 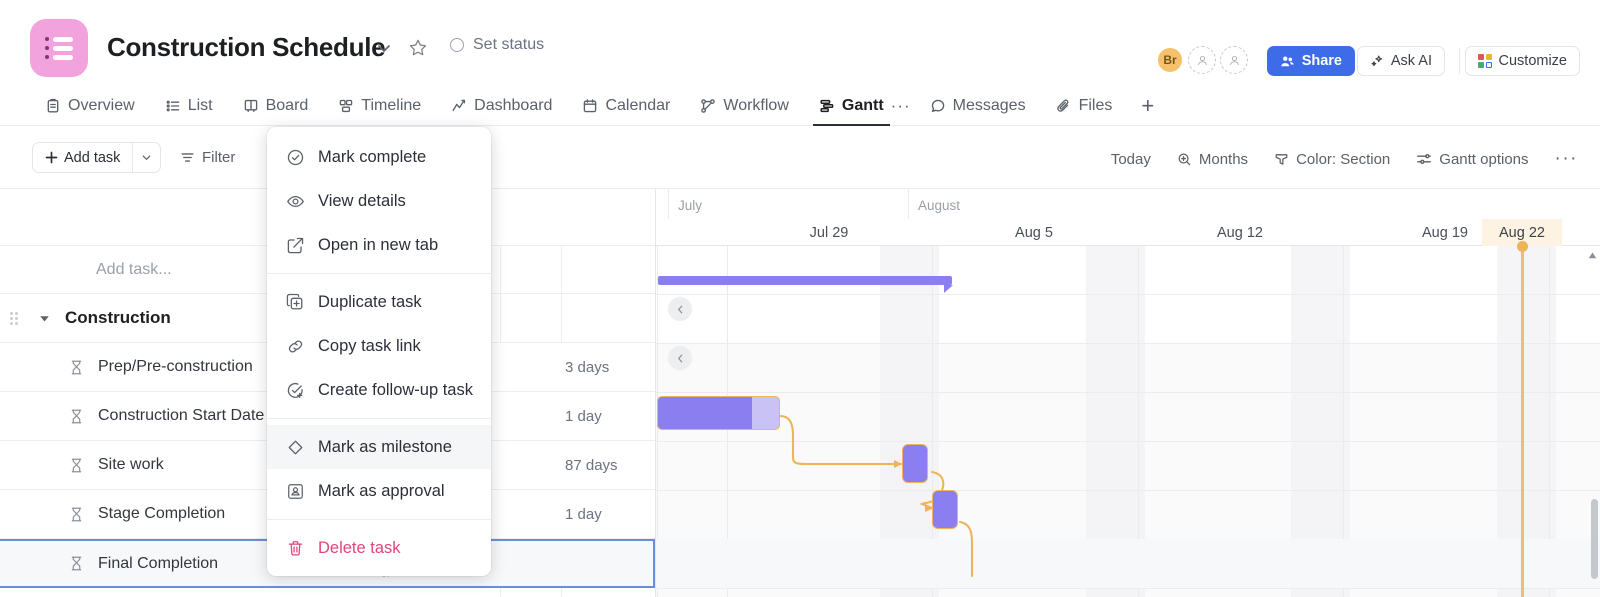 I want to click on star-icon, so click(x=418, y=48).